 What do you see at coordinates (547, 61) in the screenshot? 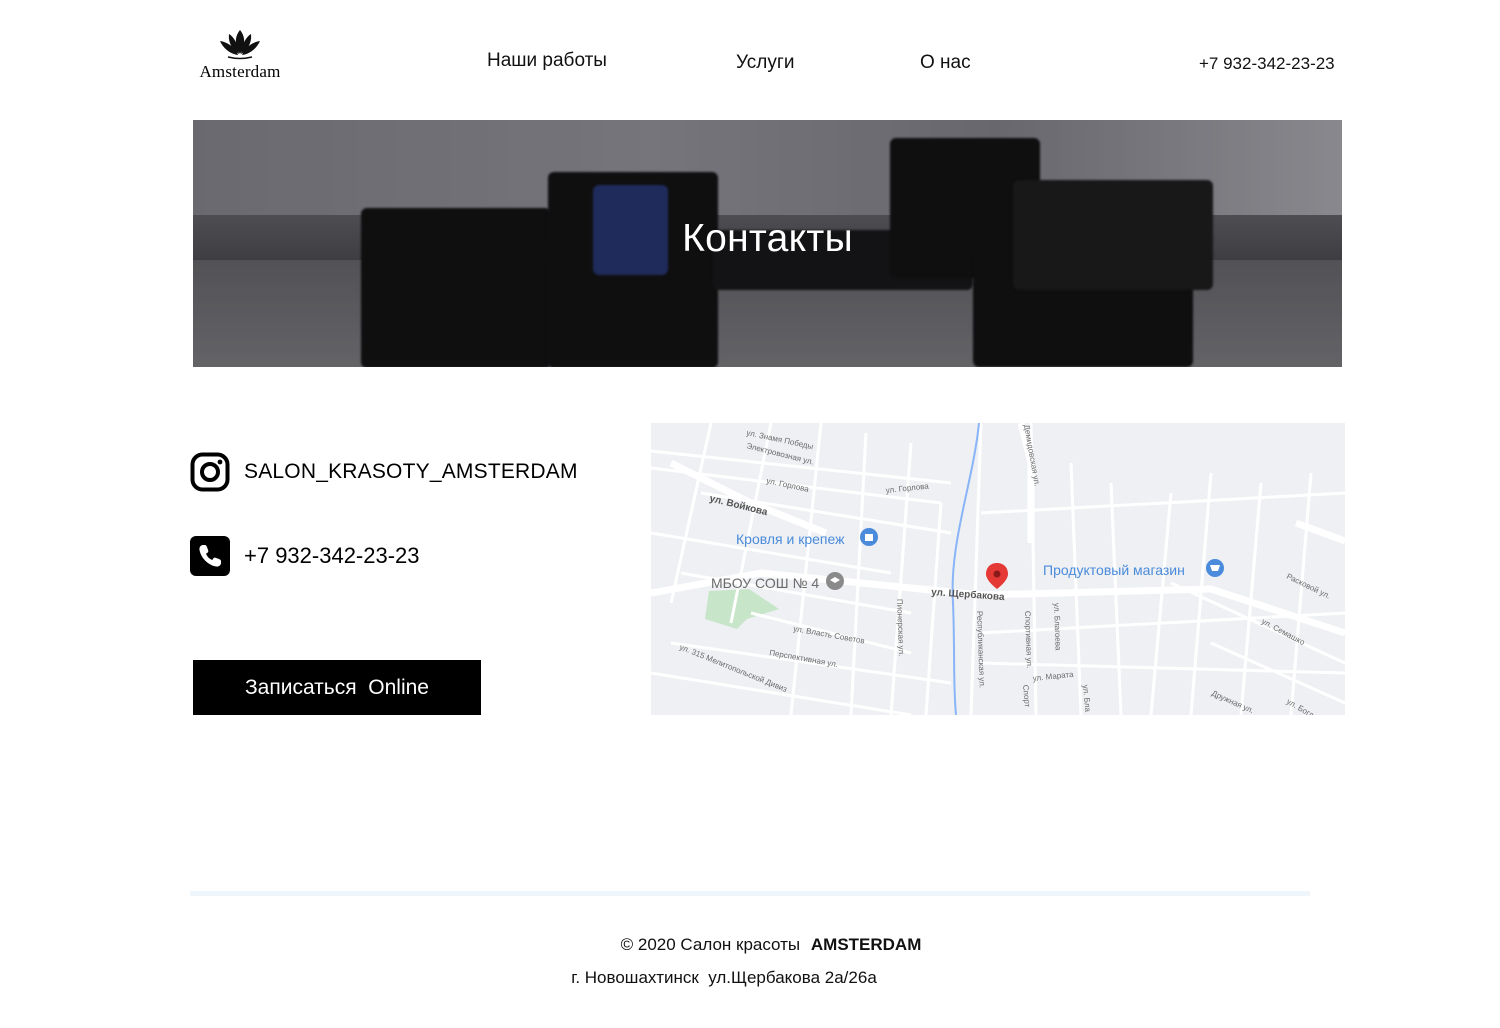
I see `nav-our-works: Наши работы` at bounding box center [547, 61].